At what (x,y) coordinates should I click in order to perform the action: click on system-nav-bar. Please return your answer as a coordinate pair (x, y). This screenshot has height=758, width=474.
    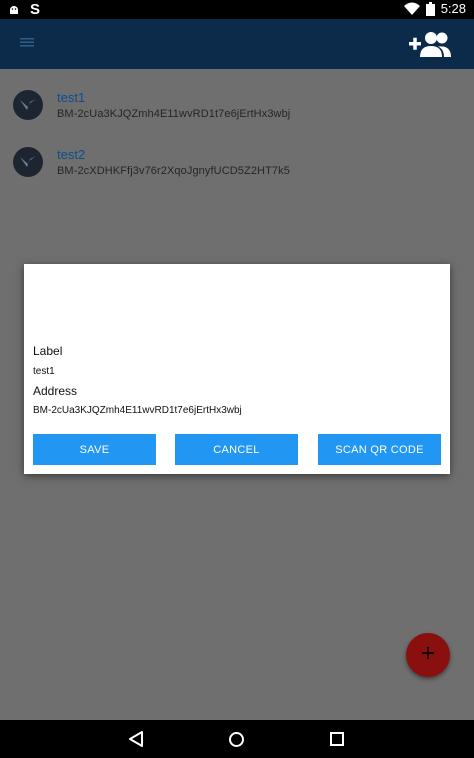
    Looking at the image, I should click on (237, 739).